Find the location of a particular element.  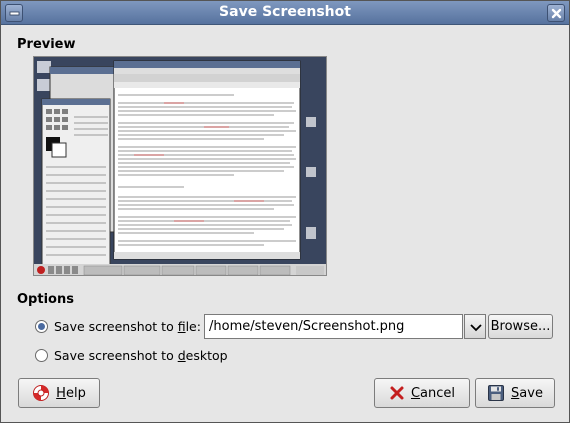

save-to-desktop-radio is located at coordinates (41, 355).